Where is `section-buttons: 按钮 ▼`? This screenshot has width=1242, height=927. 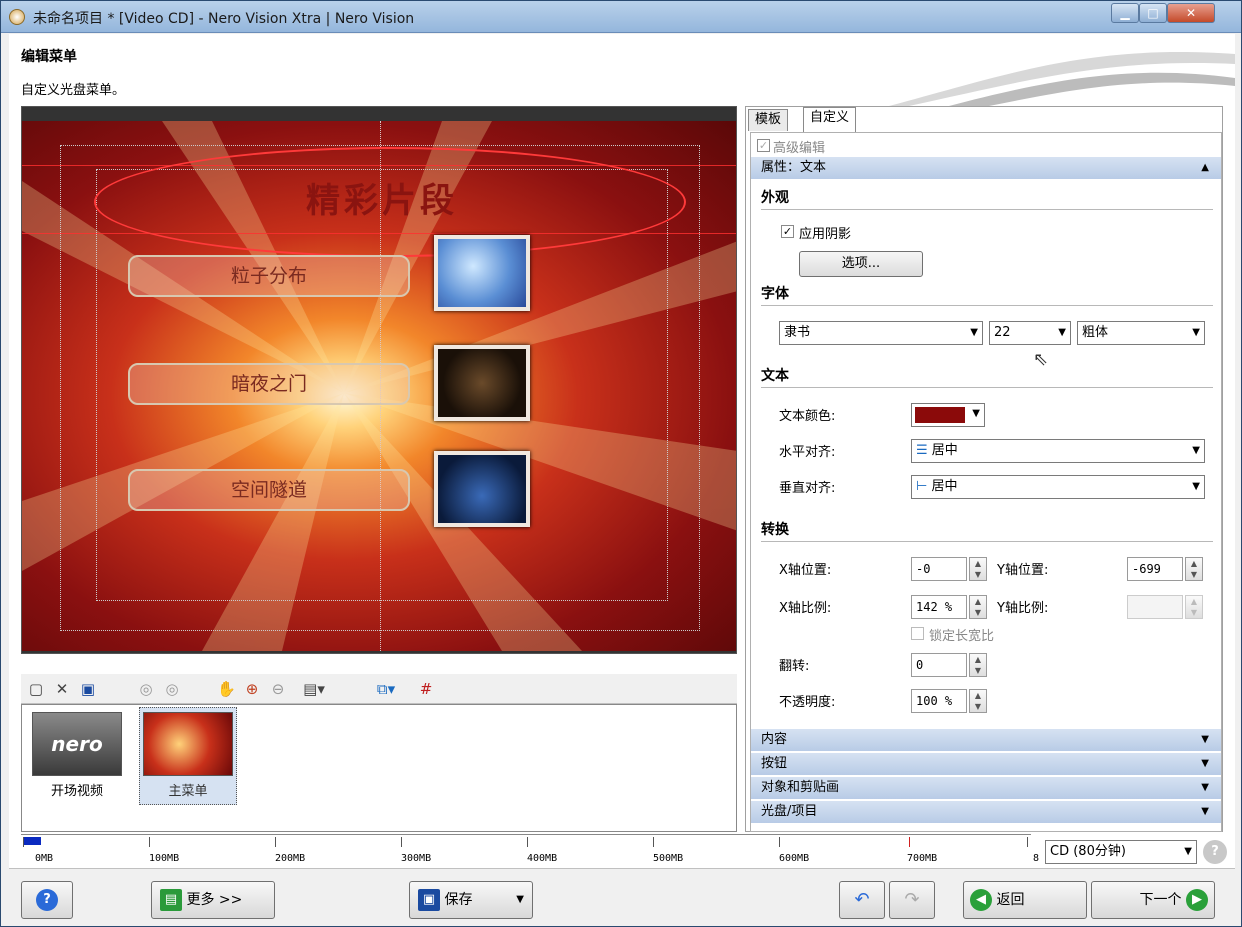 section-buttons: 按钮 ▼ is located at coordinates (986, 764).